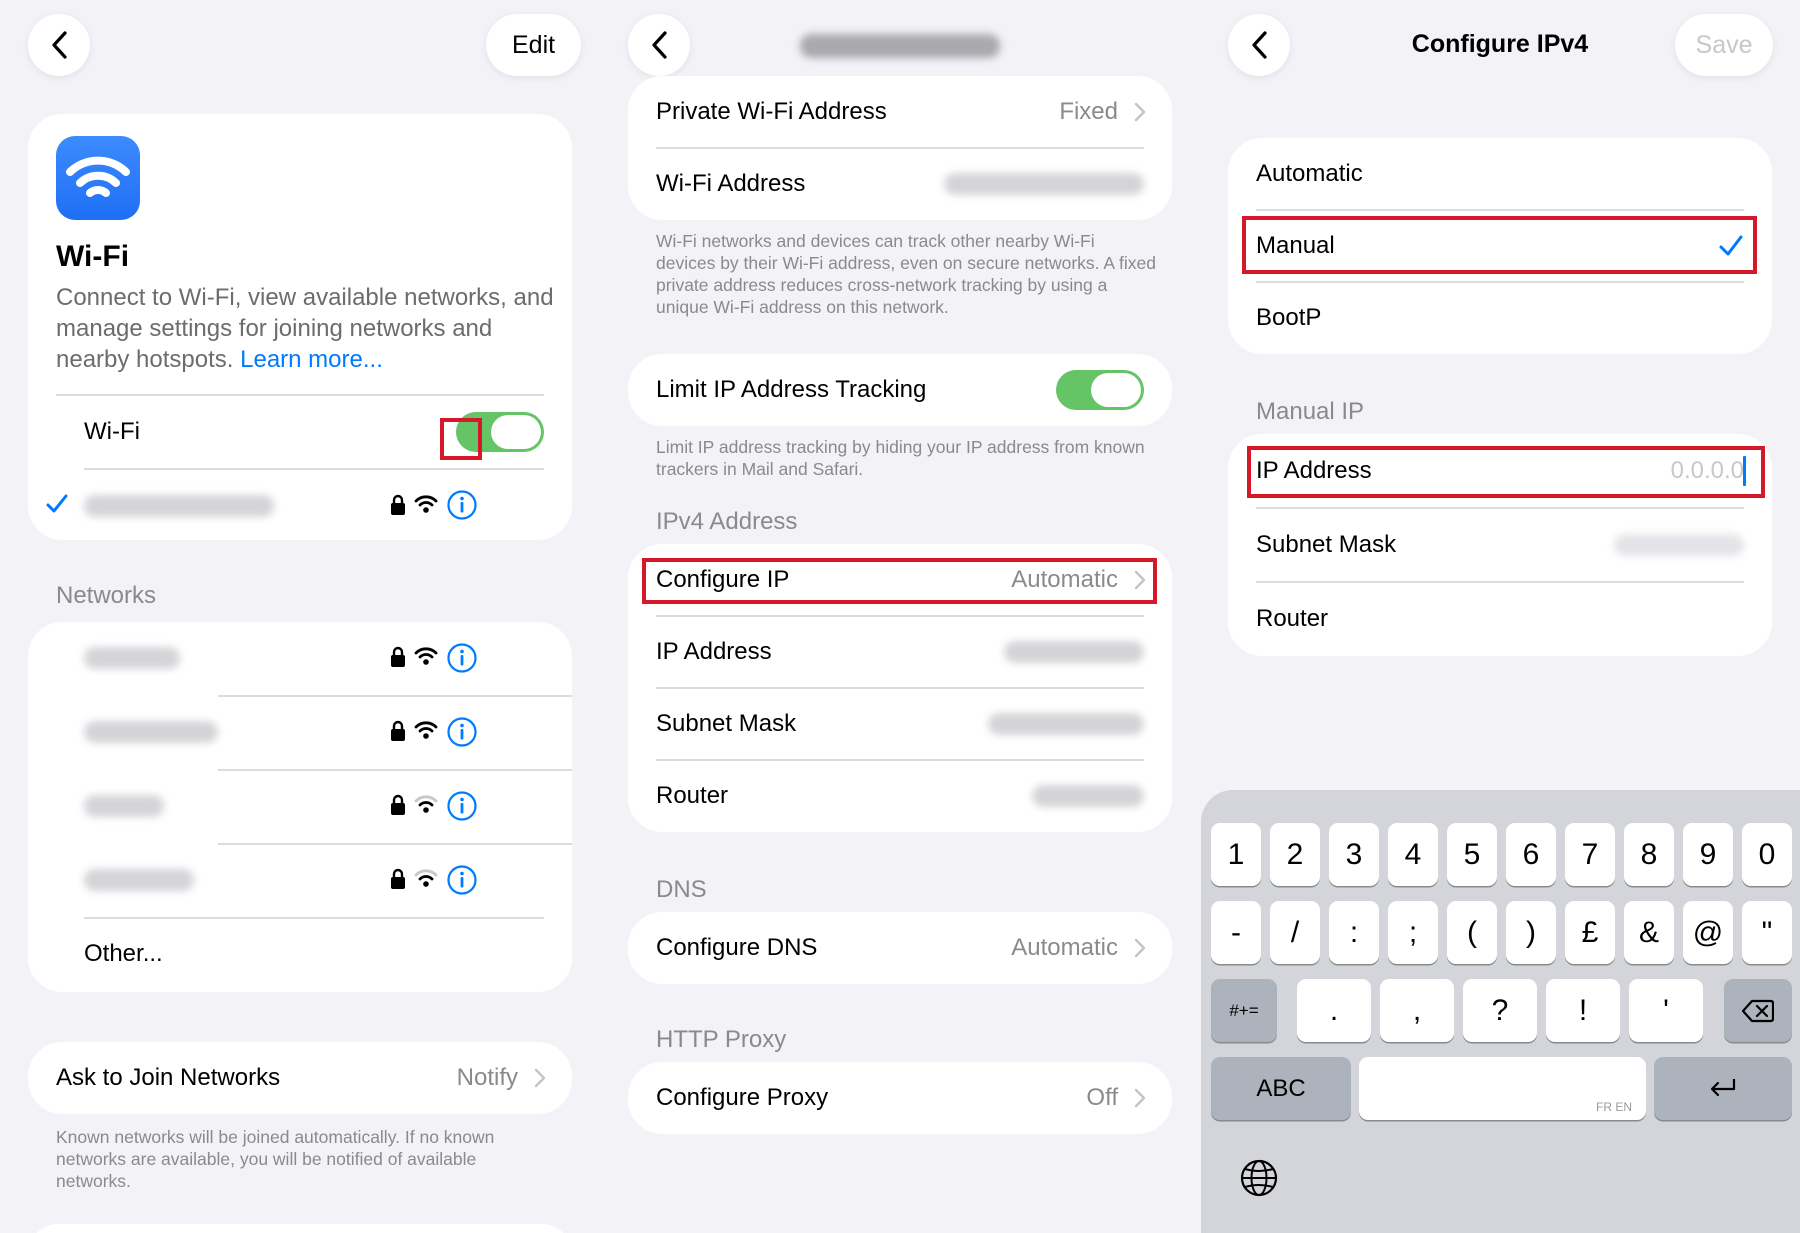  What do you see at coordinates (300, 505) in the screenshot?
I see `connected-network-row` at bounding box center [300, 505].